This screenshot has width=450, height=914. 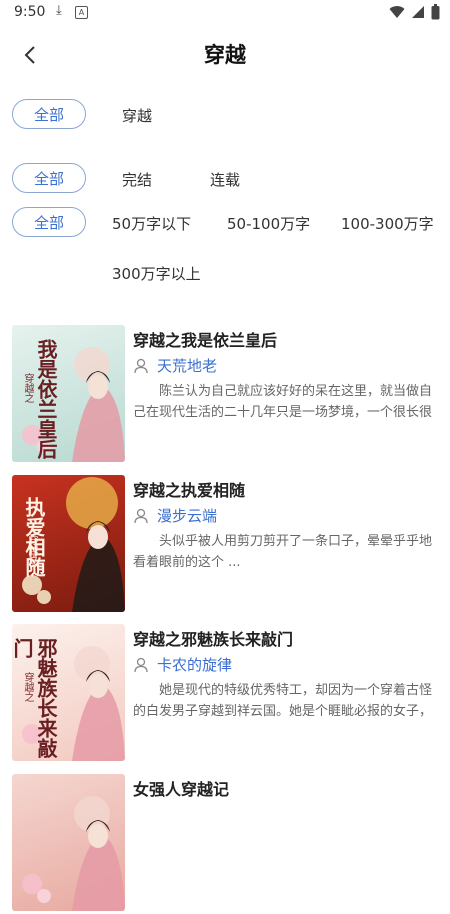 I want to click on words-option-3: 300万字以上, so click(x=156, y=273).